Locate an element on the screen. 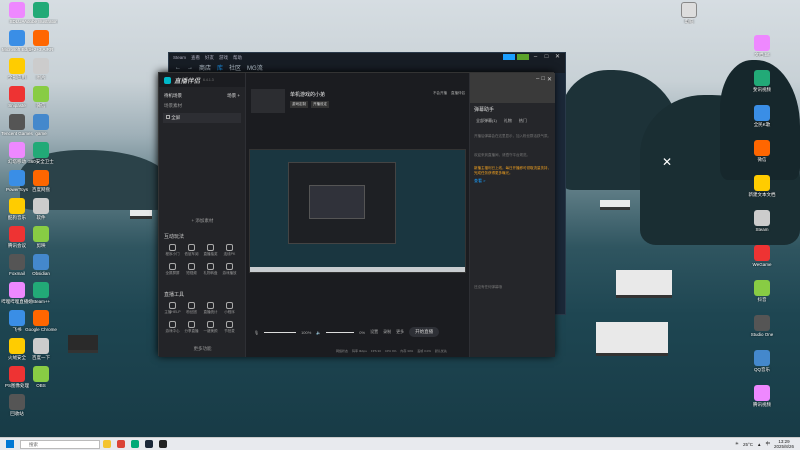 The image size is (800, 450). start-live-button: 开始直播 is located at coordinates (424, 332).